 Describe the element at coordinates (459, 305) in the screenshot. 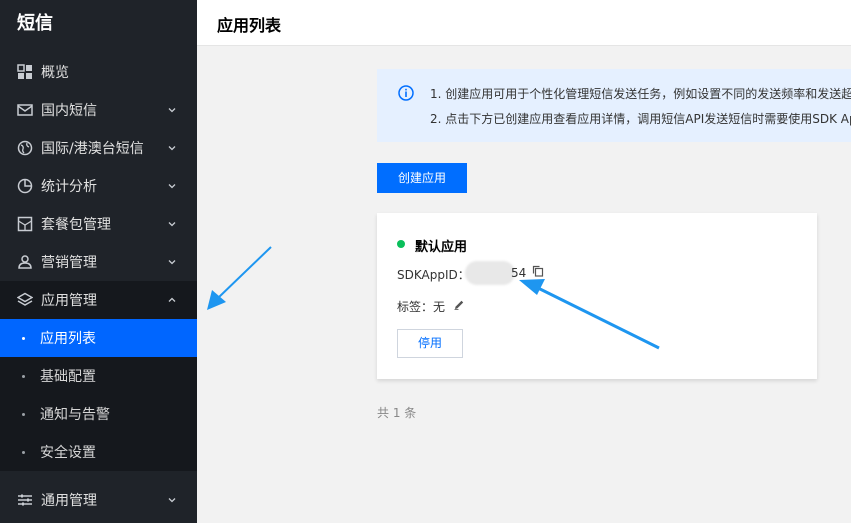

I see `edit-pencil-icon` at that location.